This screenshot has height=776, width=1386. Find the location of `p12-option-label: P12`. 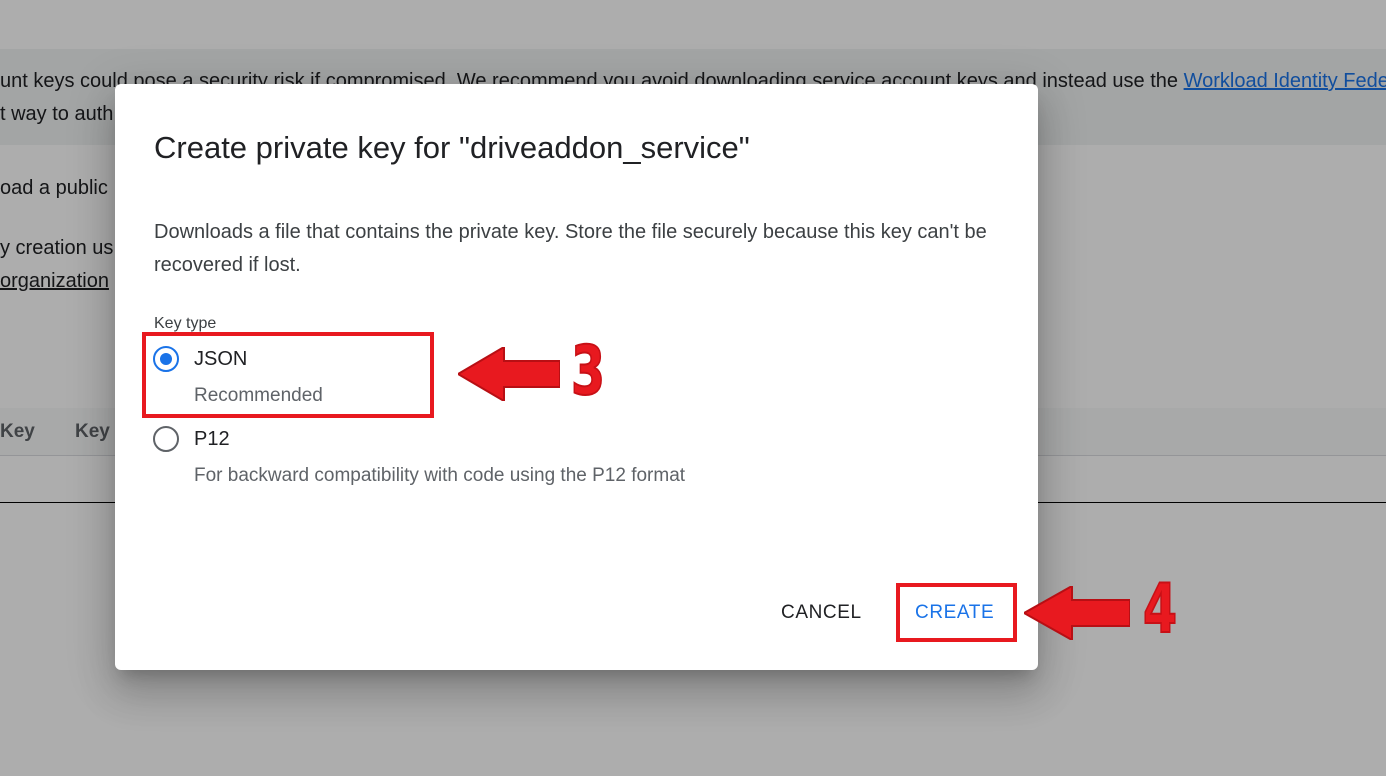

p12-option-label: P12 is located at coordinates (212, 439).